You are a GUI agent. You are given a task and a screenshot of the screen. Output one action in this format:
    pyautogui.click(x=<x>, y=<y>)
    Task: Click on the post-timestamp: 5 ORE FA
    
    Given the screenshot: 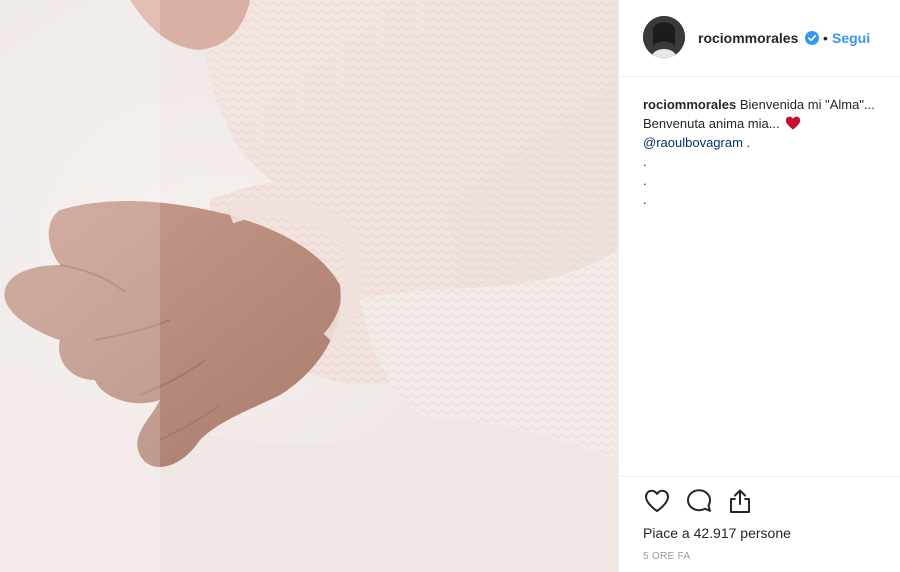 What is the action you would take?
    pyautogui.click(x=666, y=557)
    